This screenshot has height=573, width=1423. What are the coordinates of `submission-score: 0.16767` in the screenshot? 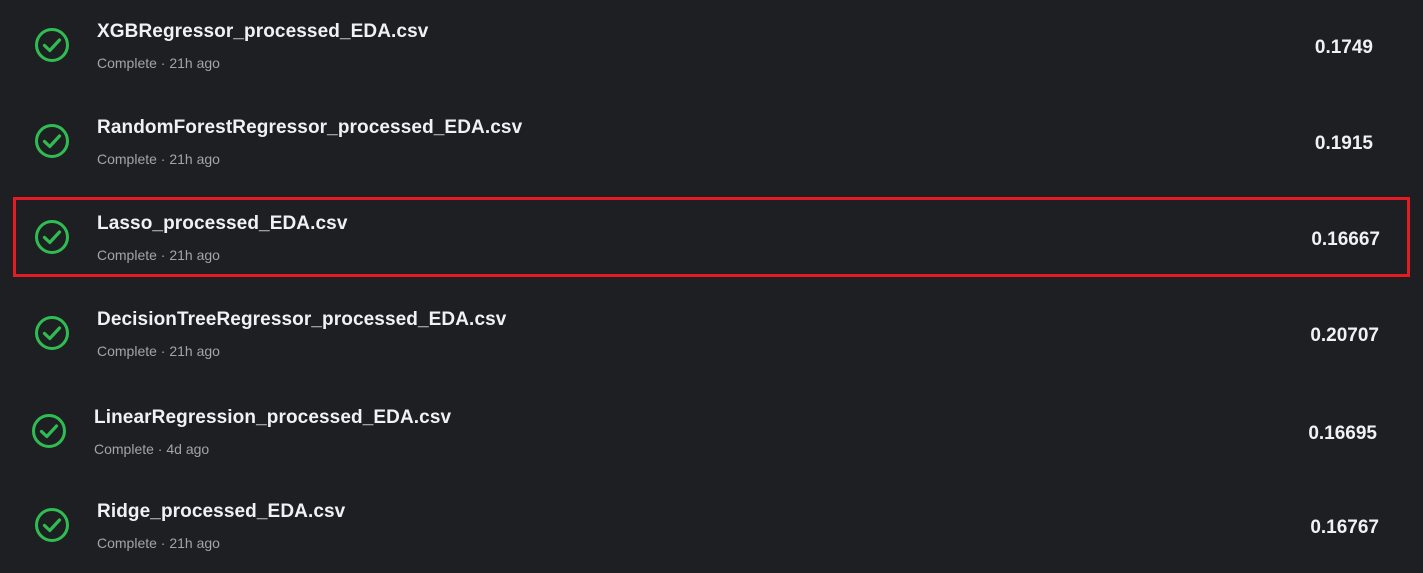 It's located at (1344, 527).